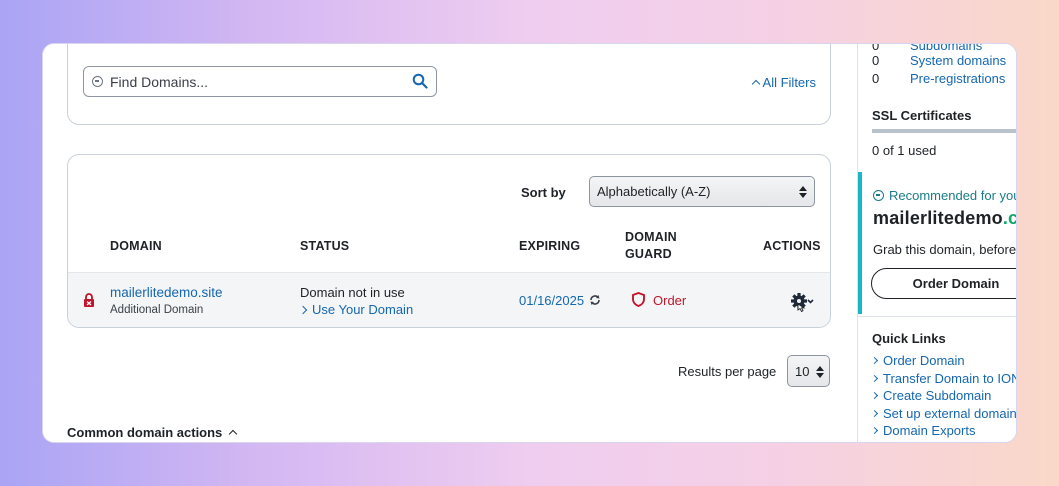  I want to click on results-per-page-label: Results per page, so click(727, 371).